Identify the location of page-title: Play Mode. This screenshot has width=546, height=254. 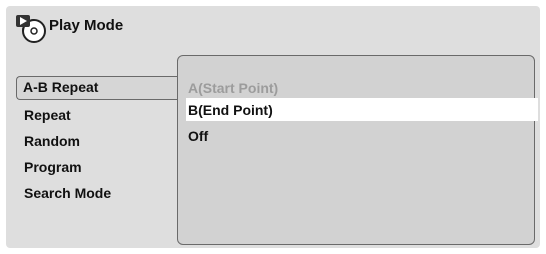
(86, 25).